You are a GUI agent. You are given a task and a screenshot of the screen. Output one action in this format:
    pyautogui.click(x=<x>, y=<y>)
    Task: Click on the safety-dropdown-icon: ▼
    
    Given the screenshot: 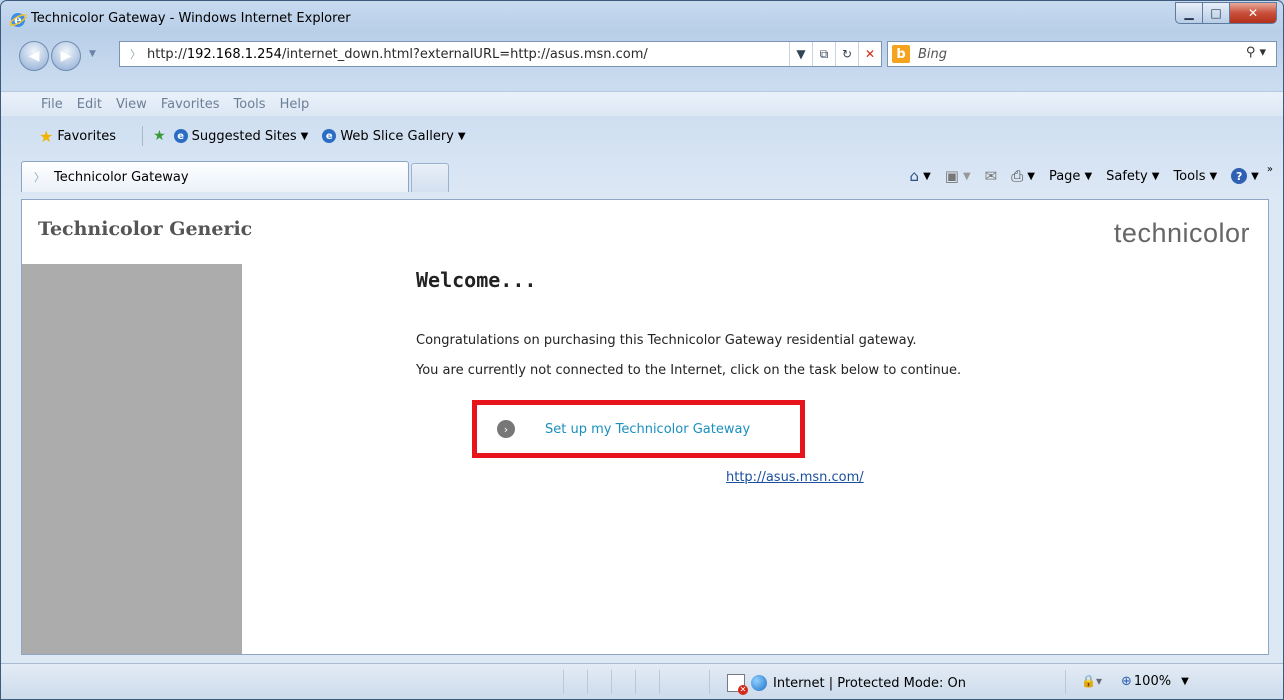 What is the action you would take?
    pyautogui.click(x=1155, y=176)
    